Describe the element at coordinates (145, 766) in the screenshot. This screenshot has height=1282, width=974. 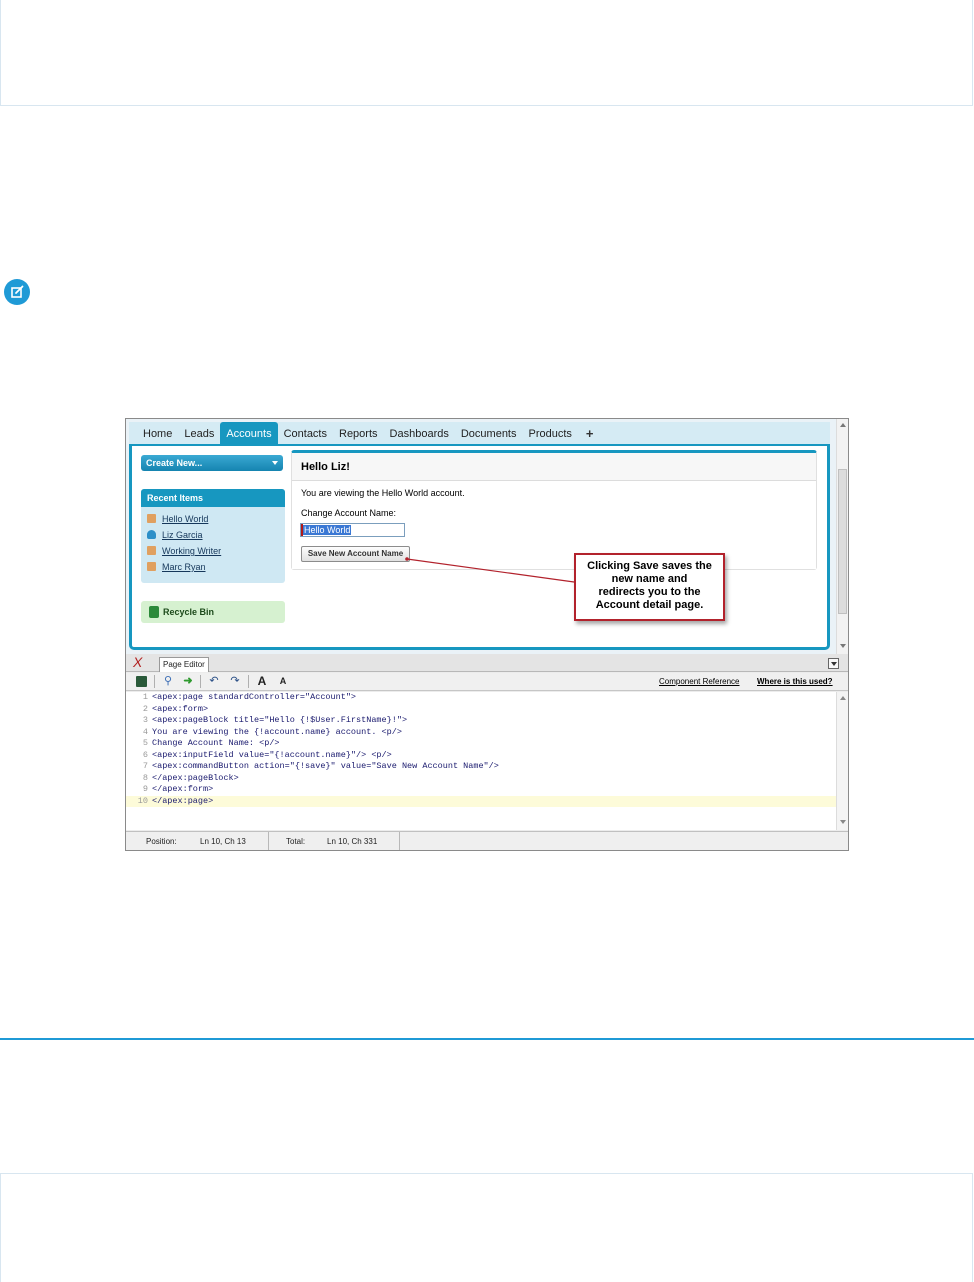
I see `line-number: 7` at that location.